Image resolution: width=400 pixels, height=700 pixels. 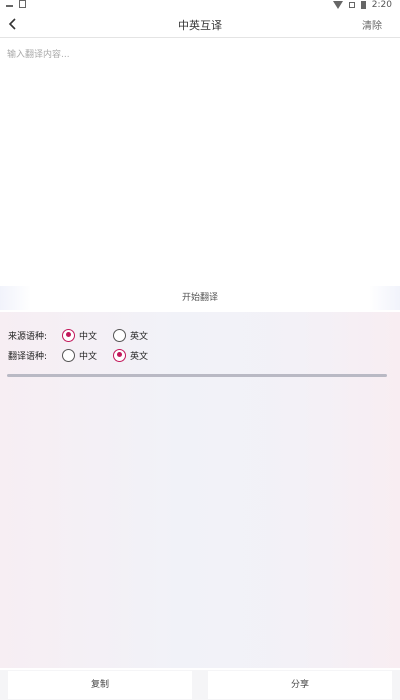 What do you see at coordinates (351, 5) in the screenshot?
I see `signal-icon` at bounding box center [351, 5].